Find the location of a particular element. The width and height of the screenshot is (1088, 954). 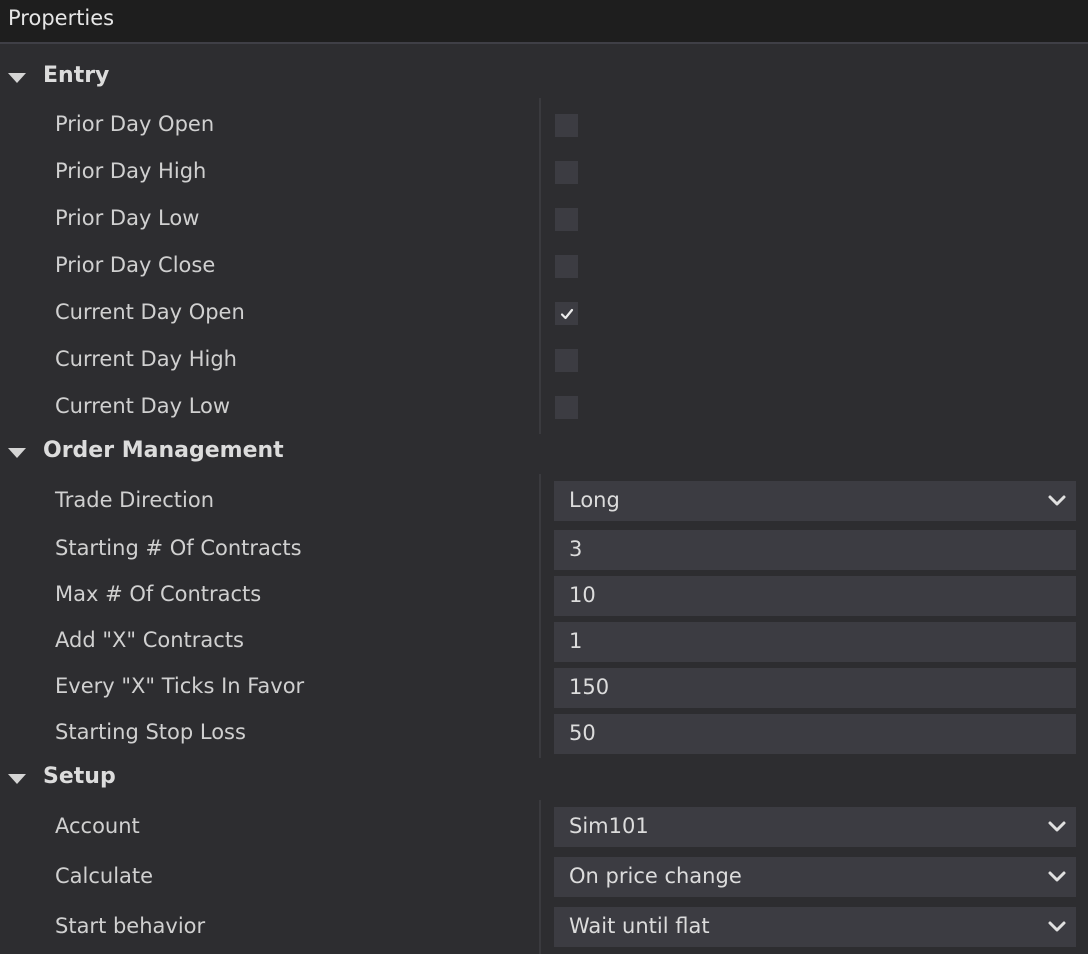

property-label: Add "X" Contracts is located at coordinates (149, 640).